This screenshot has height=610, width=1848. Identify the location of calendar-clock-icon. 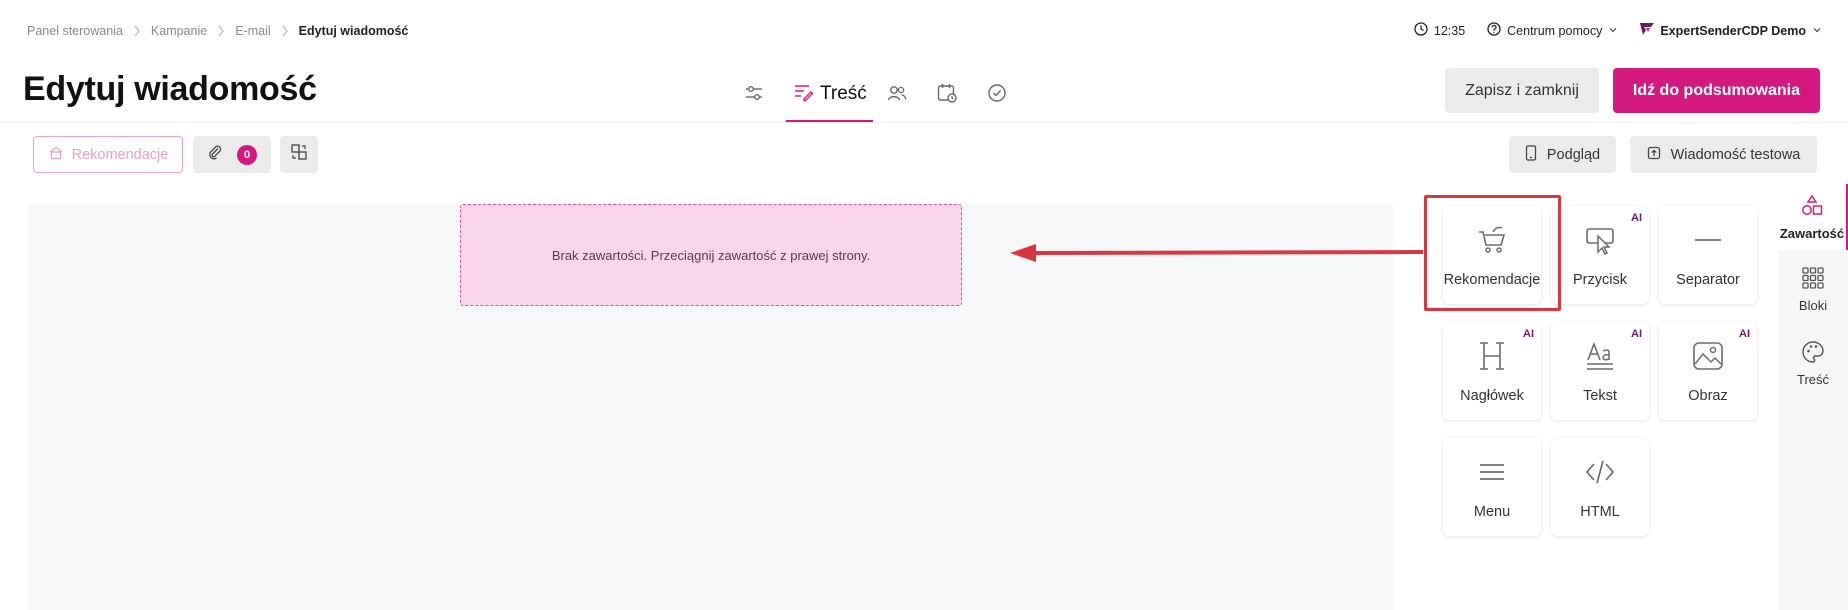
(947, 95).